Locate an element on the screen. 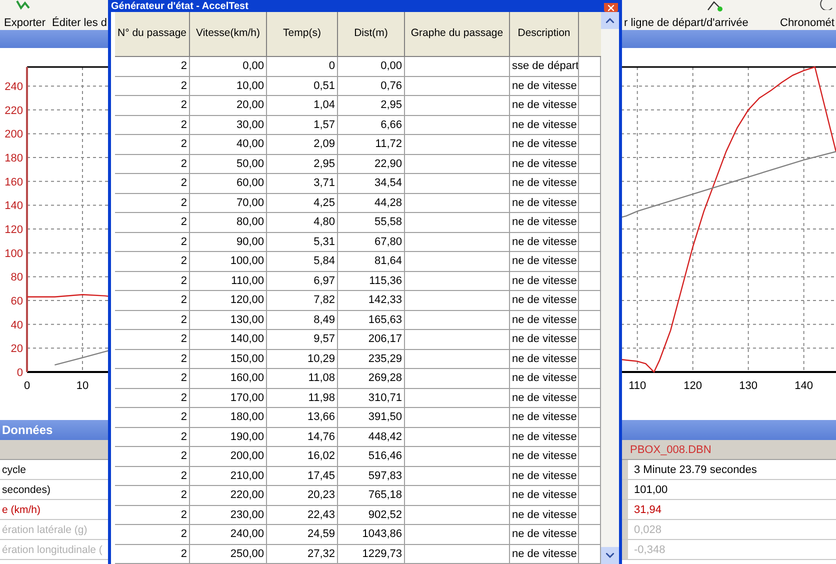 Image resolution: width=836 pixels, height=564 pixels. toolbar-button: r ligne de départ/d'arrivée is located at coordinates (686, 23).